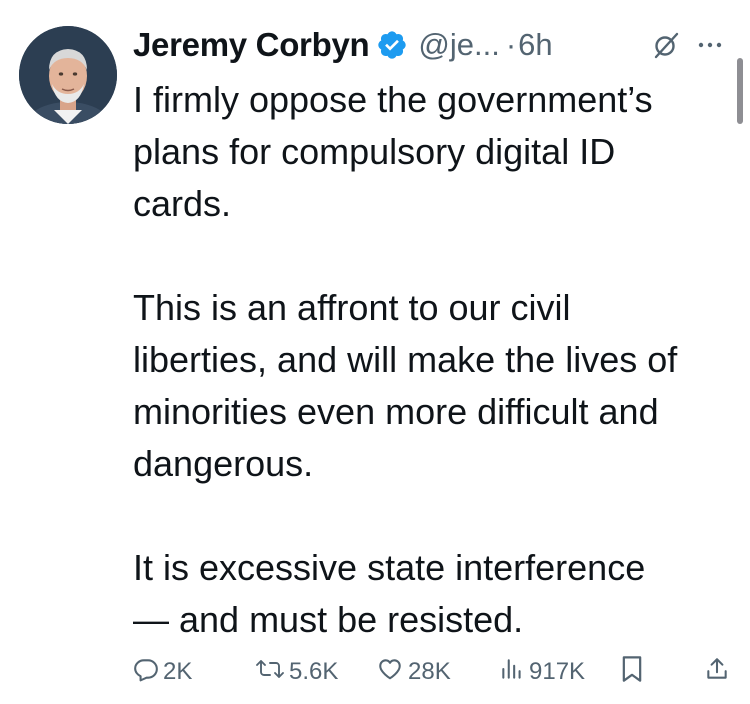 The width and height of the screenshot is (750, 704). I want to click on like-button: 28K, so click(413, 672).